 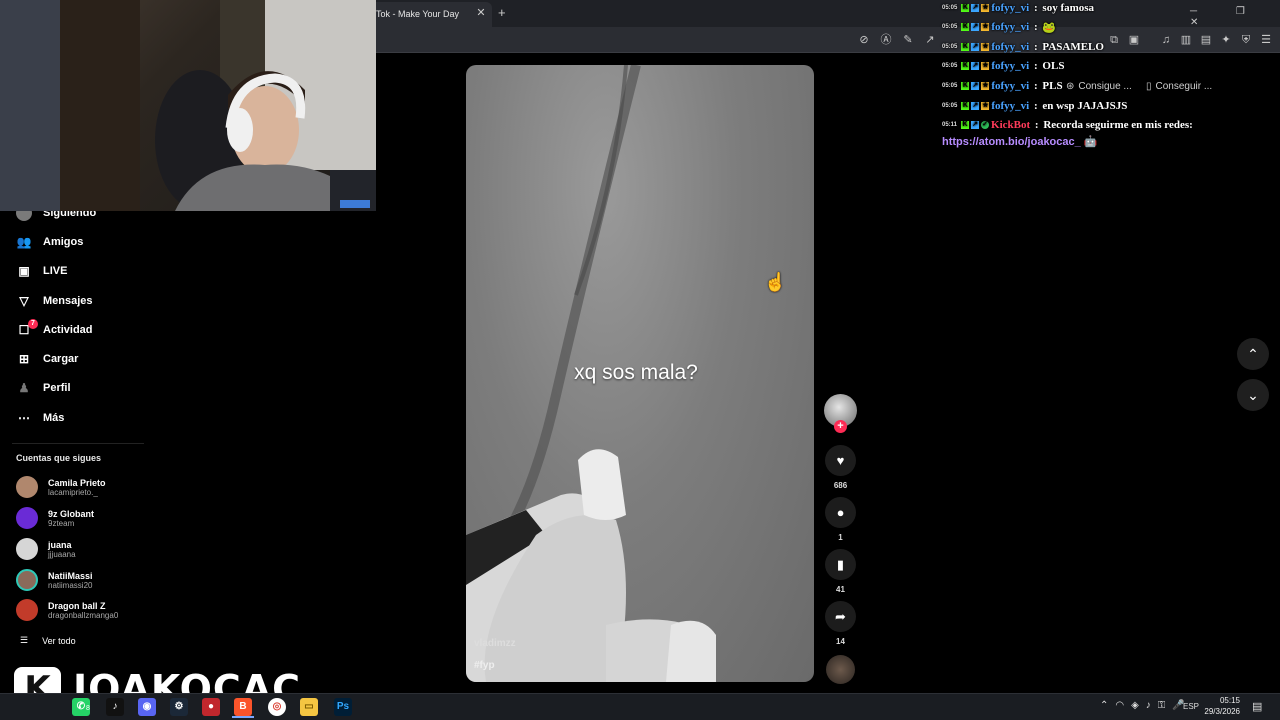 What do you see at coordinates (1035, 106) in the screenshot?
I see `chat-message: 05:05 K ↗ ★ fofyy_vi : en wsp JAJAJSJS` at bounding box center [1035, 106].